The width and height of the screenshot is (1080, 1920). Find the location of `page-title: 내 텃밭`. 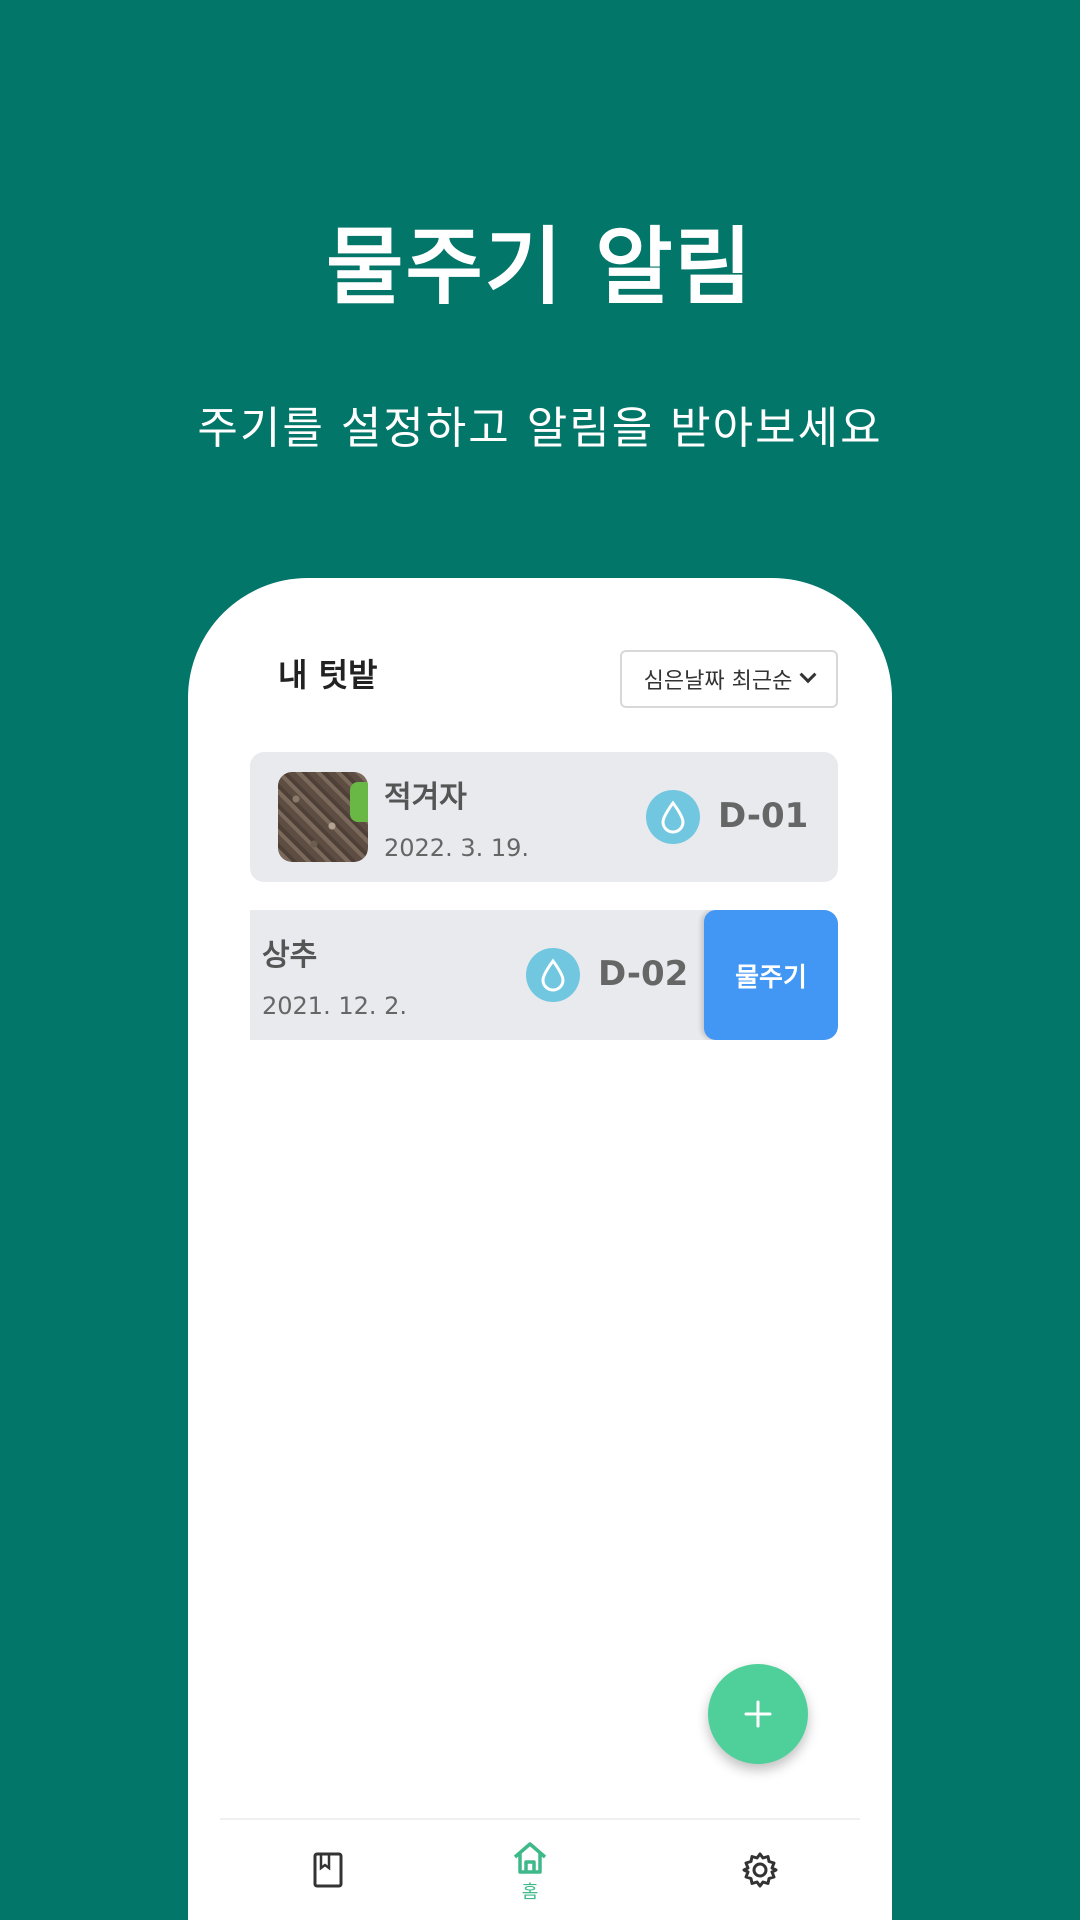

page-title: 내 텃밭 is located at coordinates (328, 675).